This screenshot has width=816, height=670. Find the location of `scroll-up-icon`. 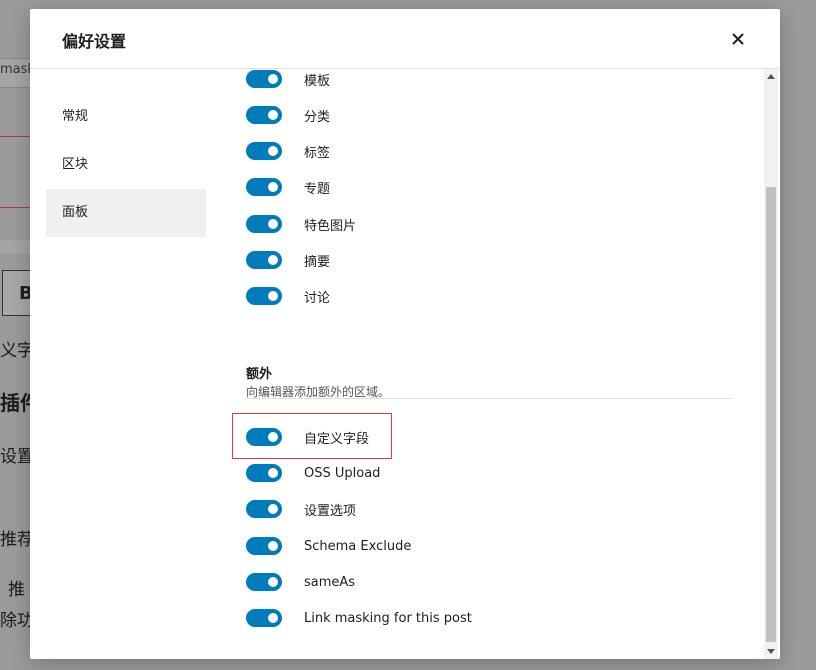

scroll-up-icon is located at coordinates (771, 76).